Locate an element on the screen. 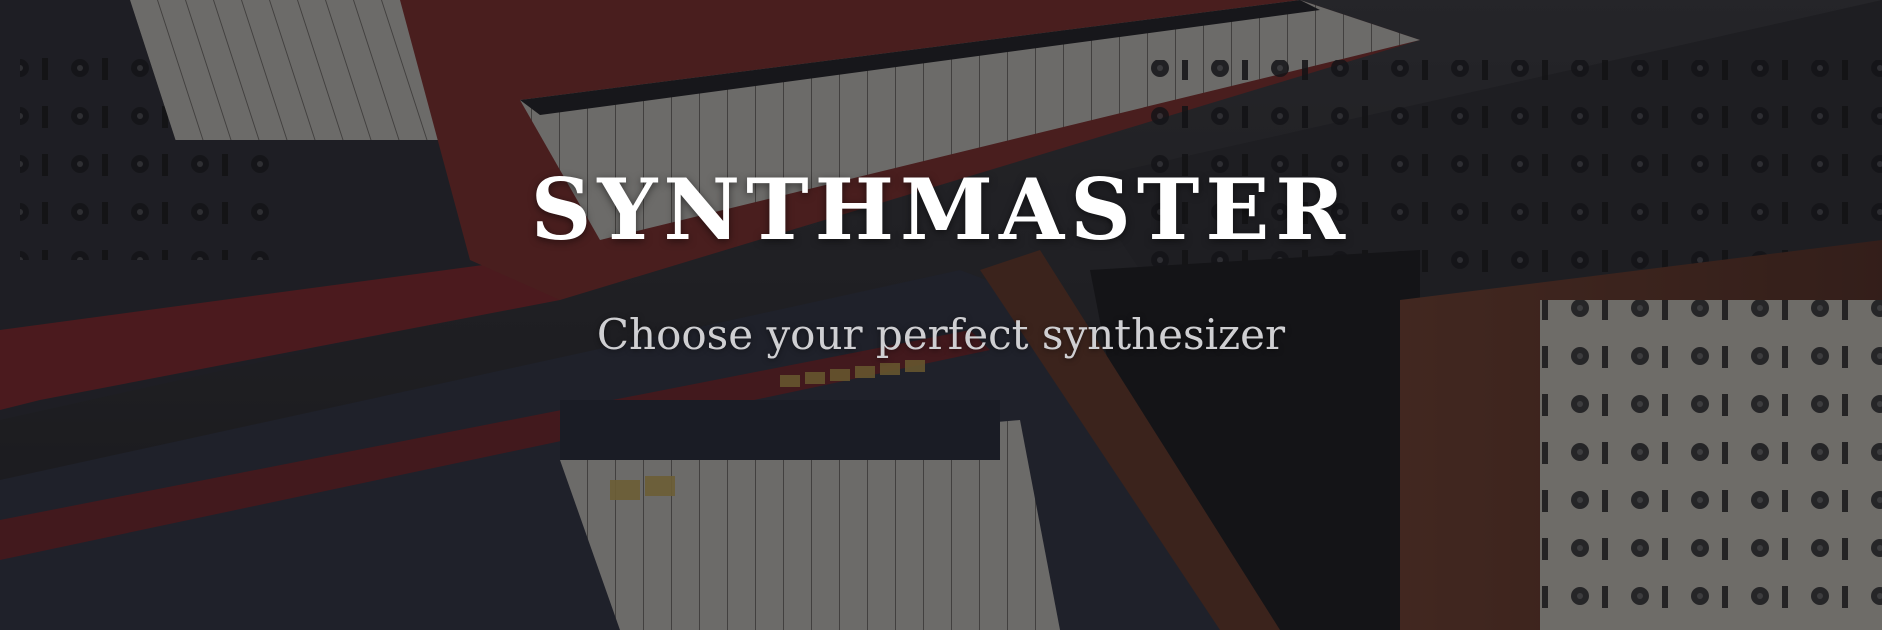  page-title: SYNTHMASTER is located at coordinates (941, 209).